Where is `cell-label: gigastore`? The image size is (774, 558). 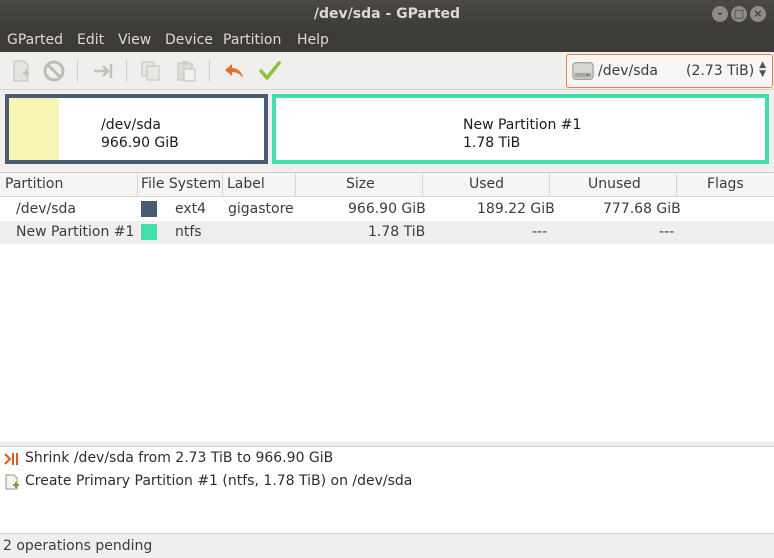 cell-label: gigastore is located at coordinates (261, 209).